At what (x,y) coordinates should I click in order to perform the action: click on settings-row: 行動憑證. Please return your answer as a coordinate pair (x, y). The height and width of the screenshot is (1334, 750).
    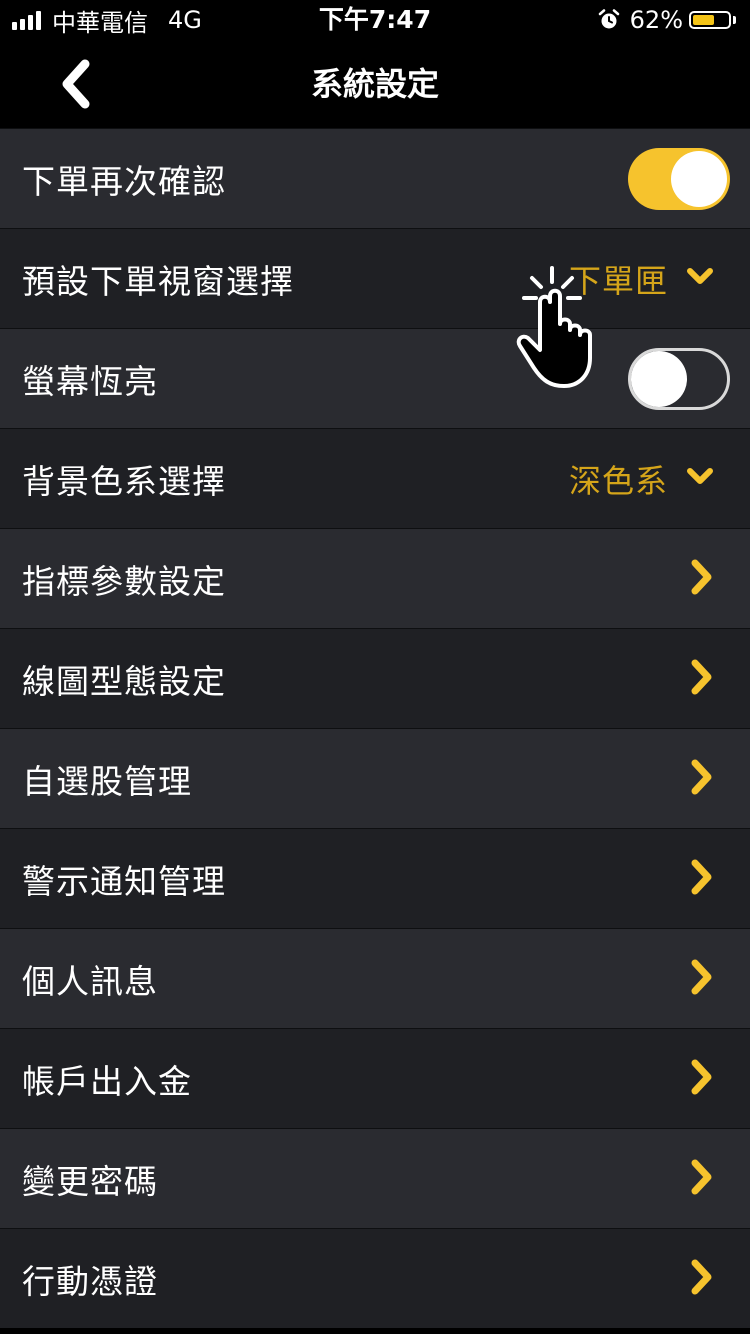
    Looking at the image, I should click on (375, 1278).